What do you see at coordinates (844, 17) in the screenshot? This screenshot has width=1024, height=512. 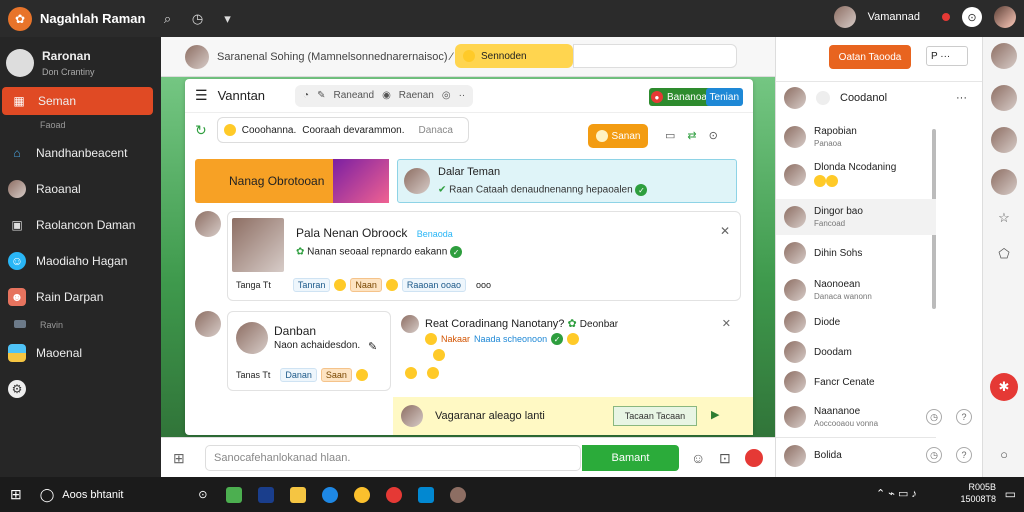 I see `user-avatar` at bounding box center [844, 17].